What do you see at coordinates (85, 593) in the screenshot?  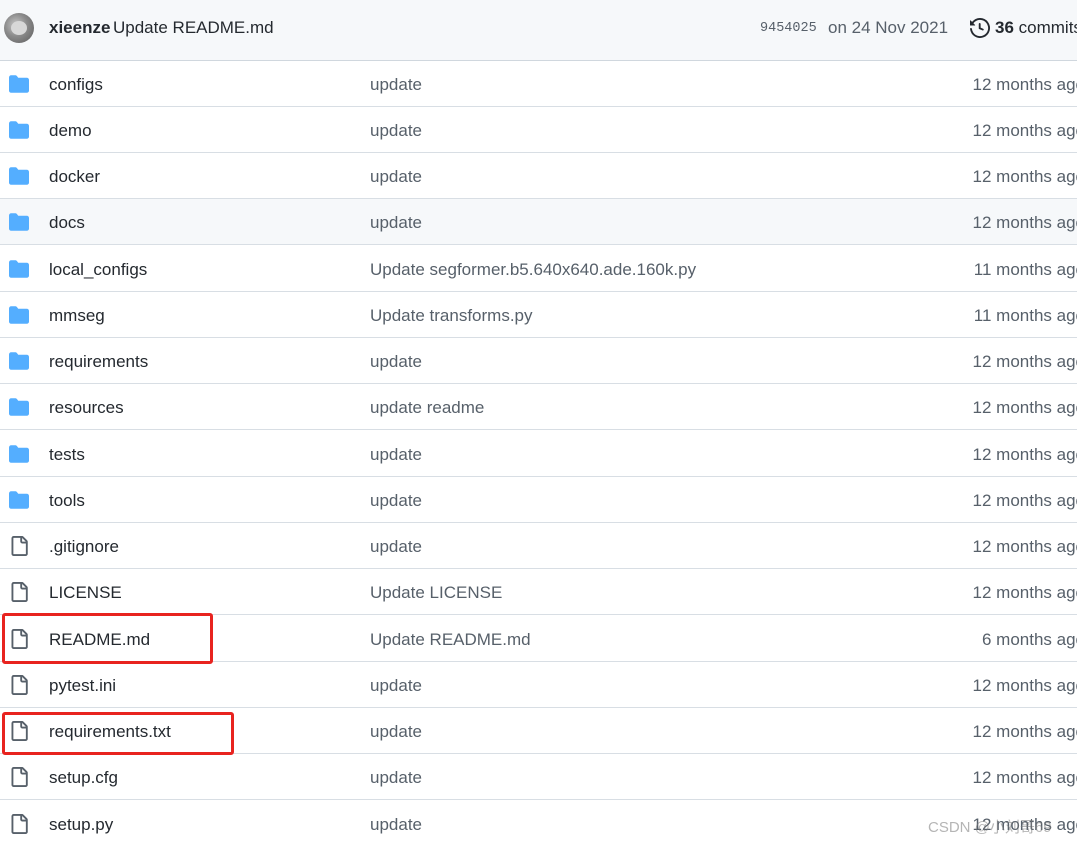 I see `file-name-link: LICENSE` at bounding box center [85, 593].